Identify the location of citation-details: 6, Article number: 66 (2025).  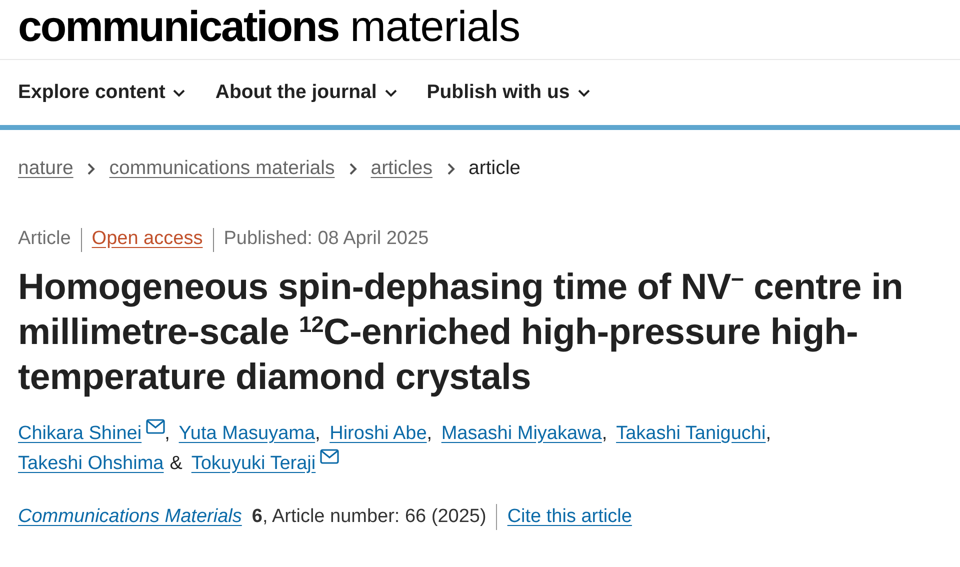
(369, 516).